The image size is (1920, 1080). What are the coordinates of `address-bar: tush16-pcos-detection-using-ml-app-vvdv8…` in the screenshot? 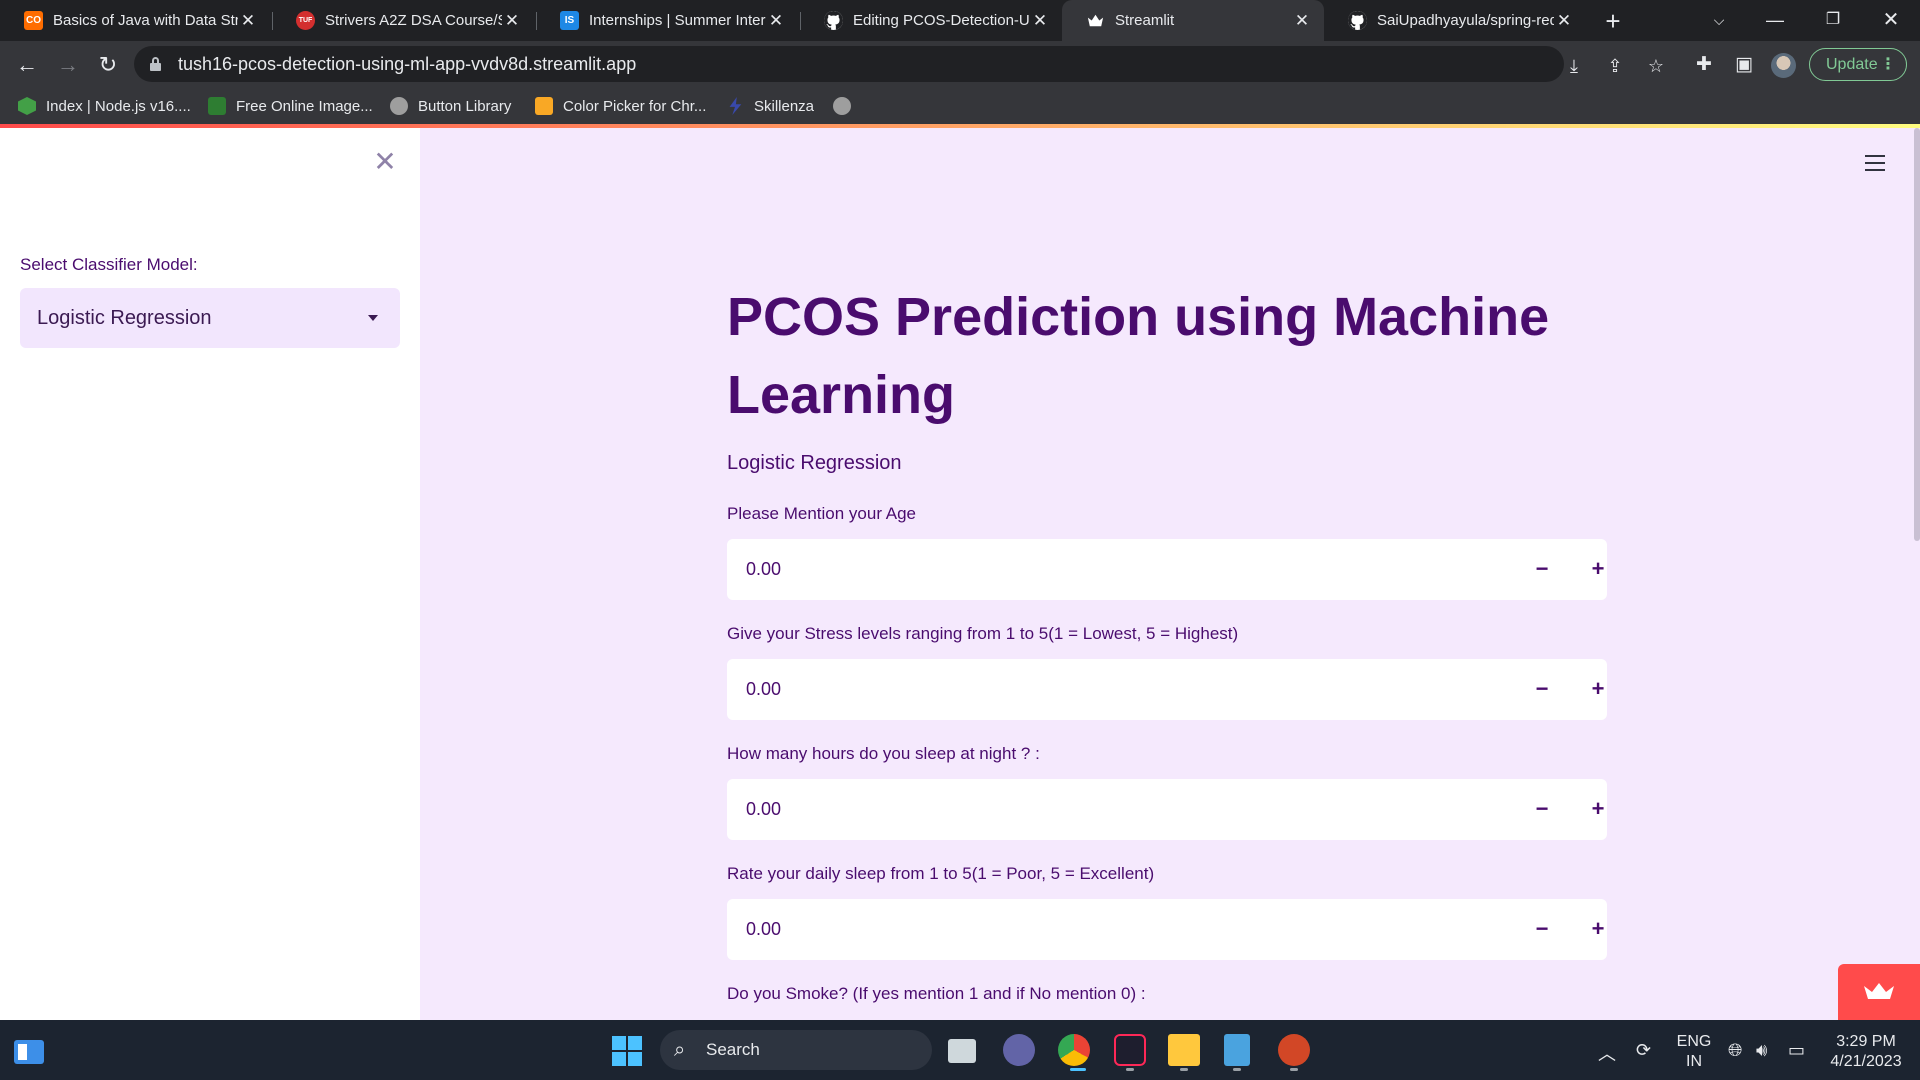 It's located at (899, 64).